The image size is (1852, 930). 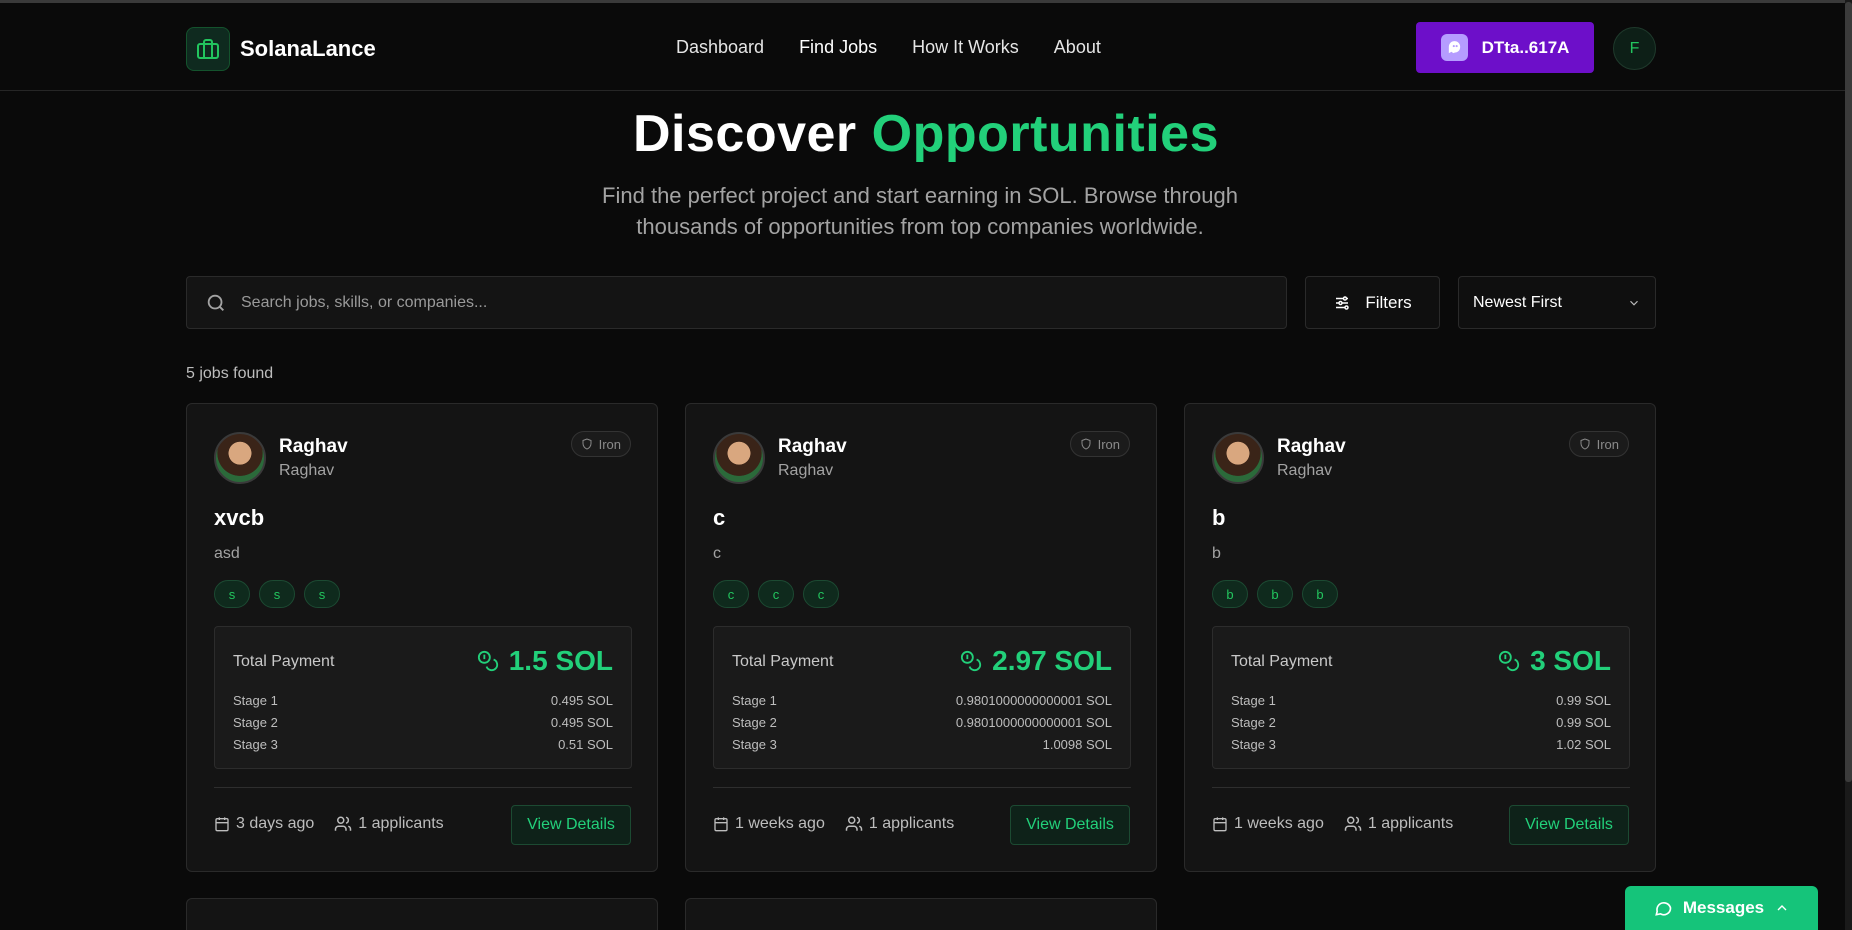 I want to click on sliders-icon, so click(x=1343, y=302).